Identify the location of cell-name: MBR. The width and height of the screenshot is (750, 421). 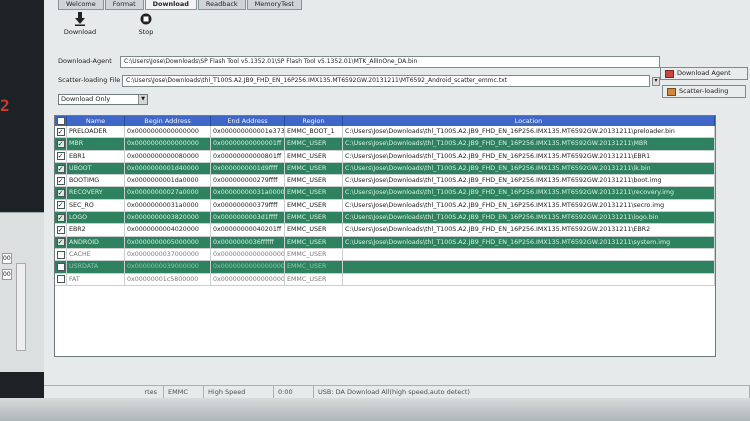
(96, 144).